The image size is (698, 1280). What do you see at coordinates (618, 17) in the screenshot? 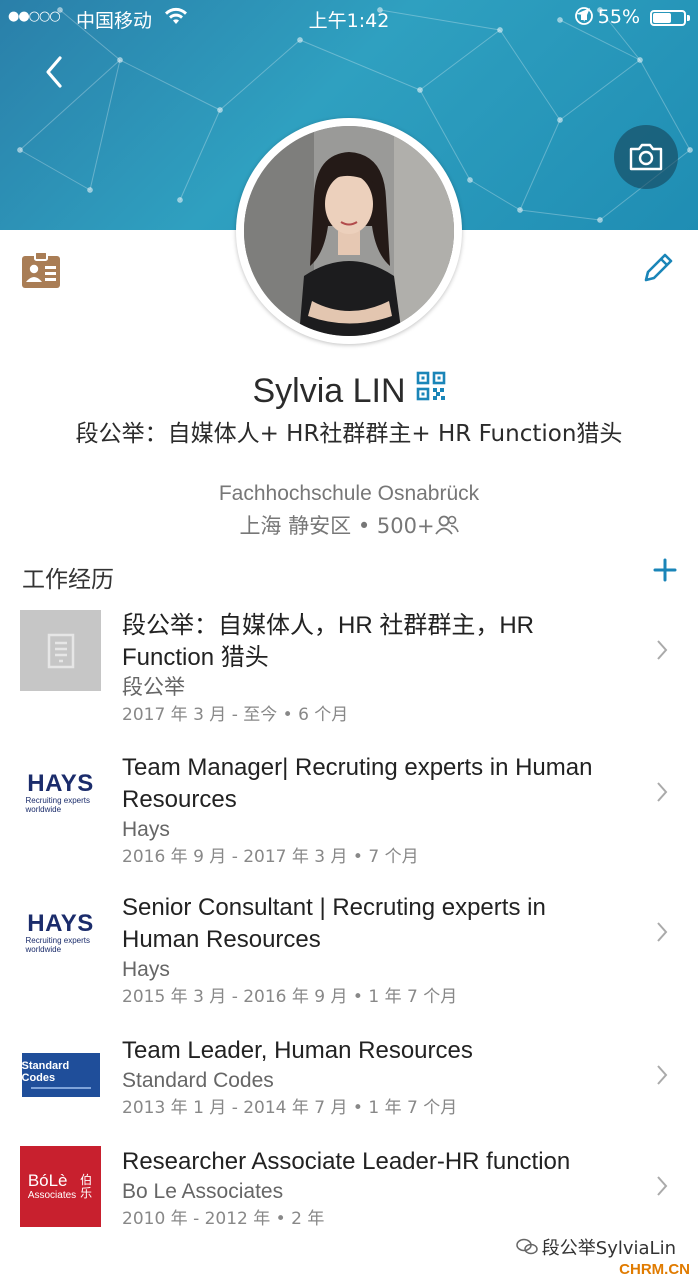
I see `battery-percent: 55%` at bounding box center [618, 17].